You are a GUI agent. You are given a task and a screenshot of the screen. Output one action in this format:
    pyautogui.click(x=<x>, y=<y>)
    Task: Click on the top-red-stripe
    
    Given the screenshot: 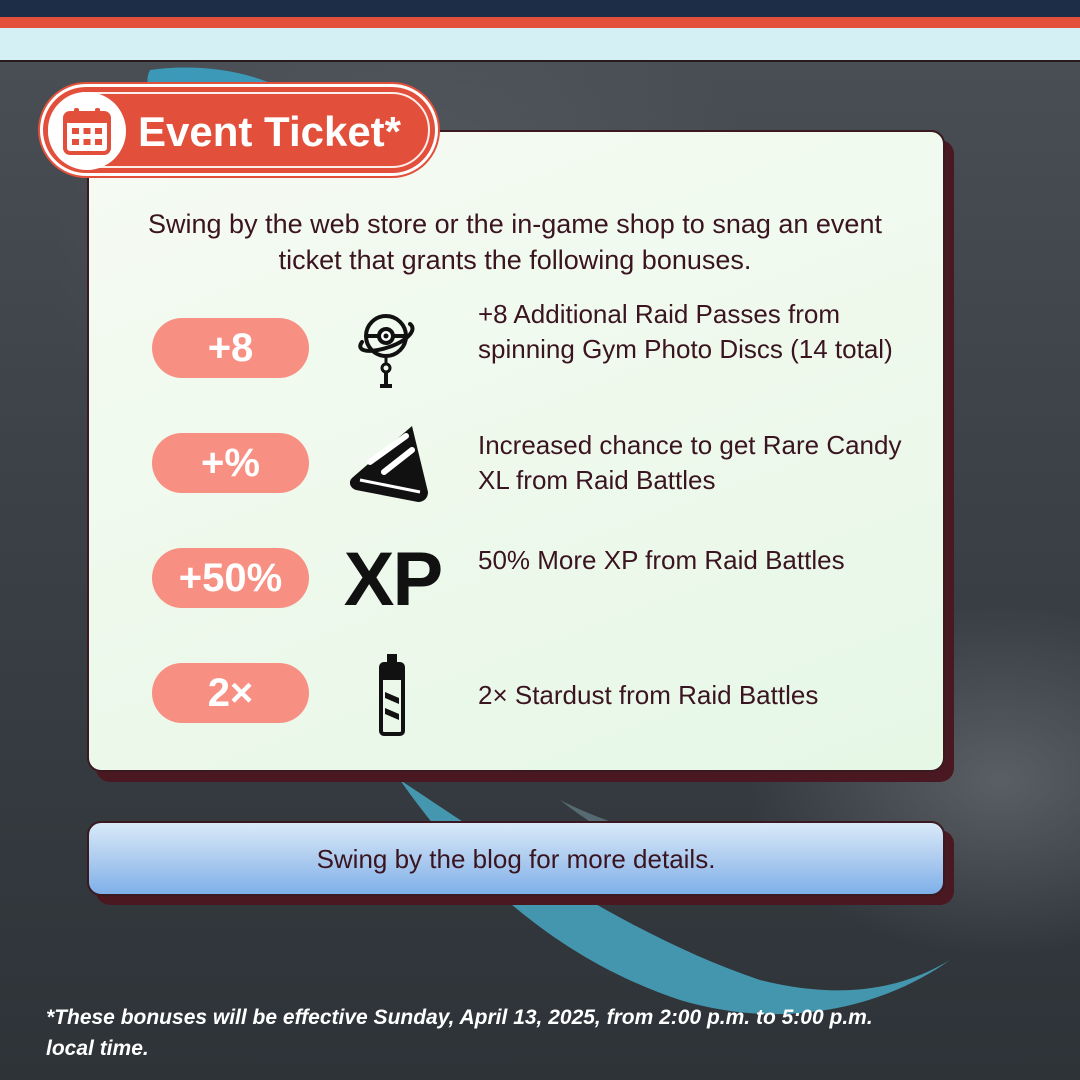 What is the action you would take?
    pyautogui.click(x=540, y=22)
    